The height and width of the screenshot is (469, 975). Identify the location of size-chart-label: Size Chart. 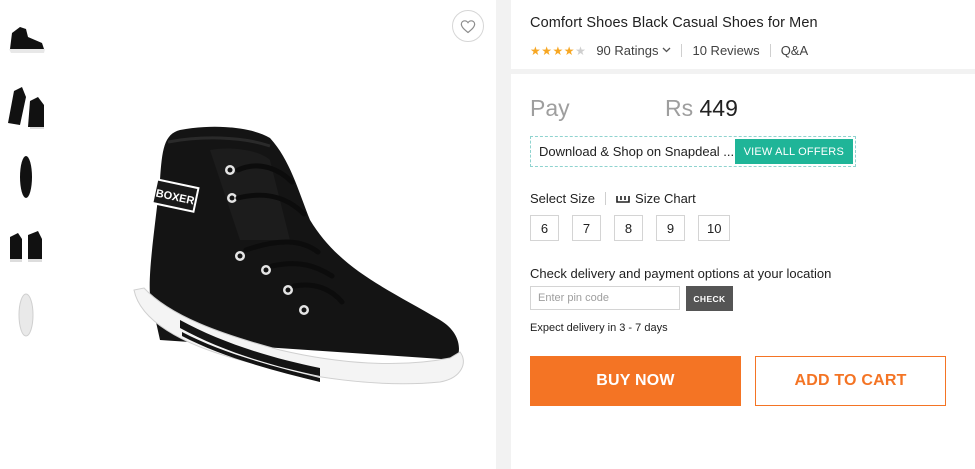
(665, 198).